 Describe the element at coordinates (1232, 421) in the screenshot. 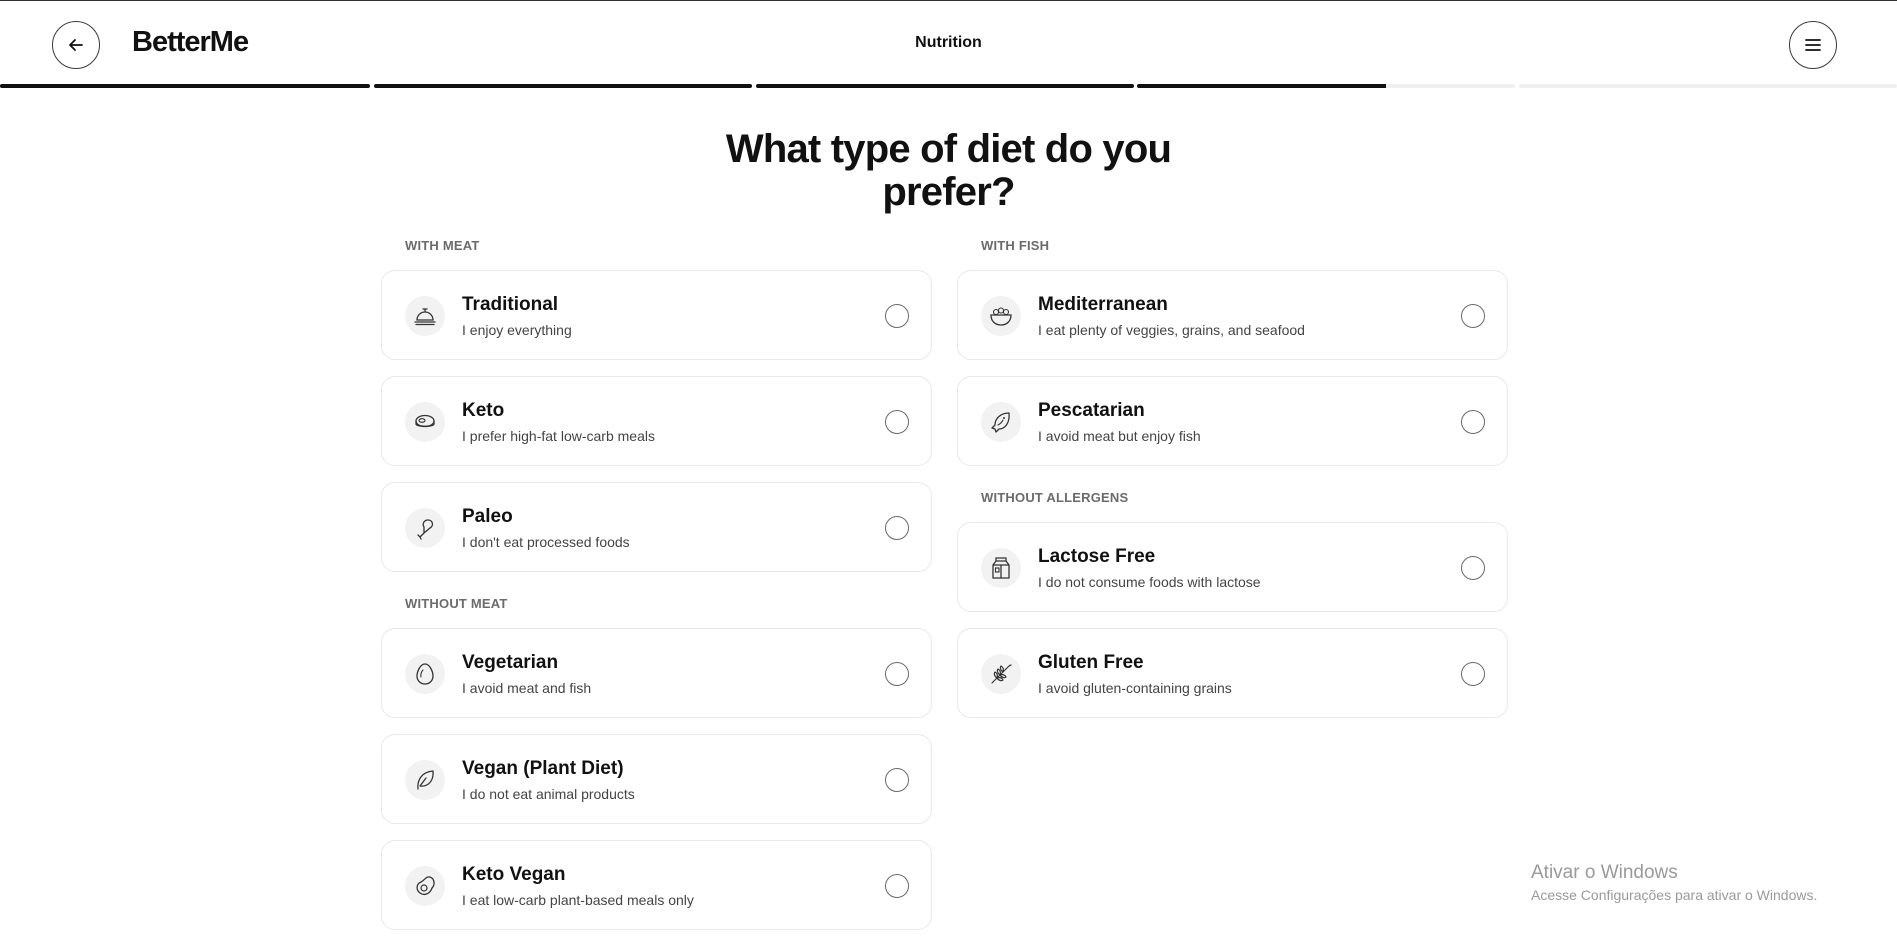

I see `option-pescatarian: Pescatarian I avoid meat but enjoy fish` at that location.